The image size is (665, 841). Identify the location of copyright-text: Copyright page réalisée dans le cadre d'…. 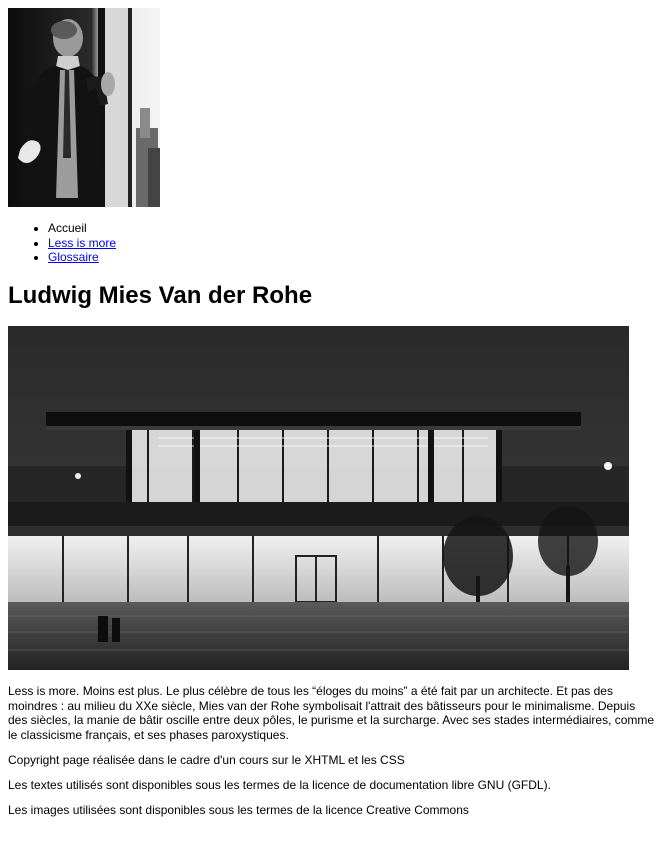
(206, 760).